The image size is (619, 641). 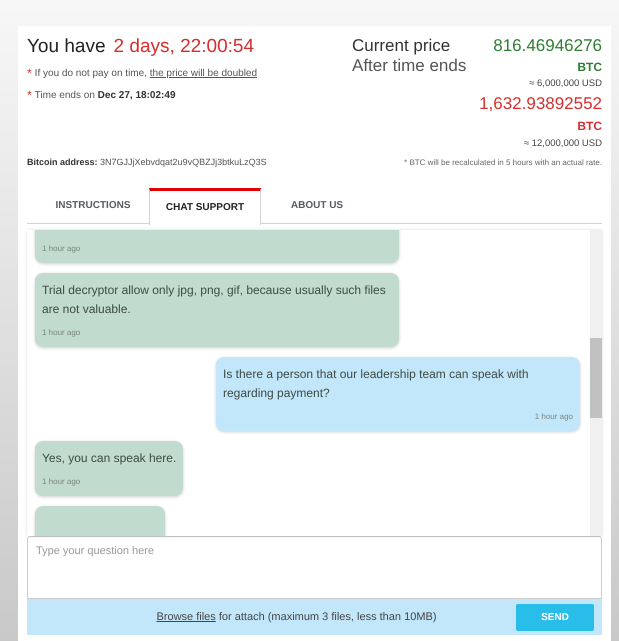 What do you see at coordinates (409, 66) in the screenshot?
I see `price-label: After time ends` at bounding box center [409, 66].